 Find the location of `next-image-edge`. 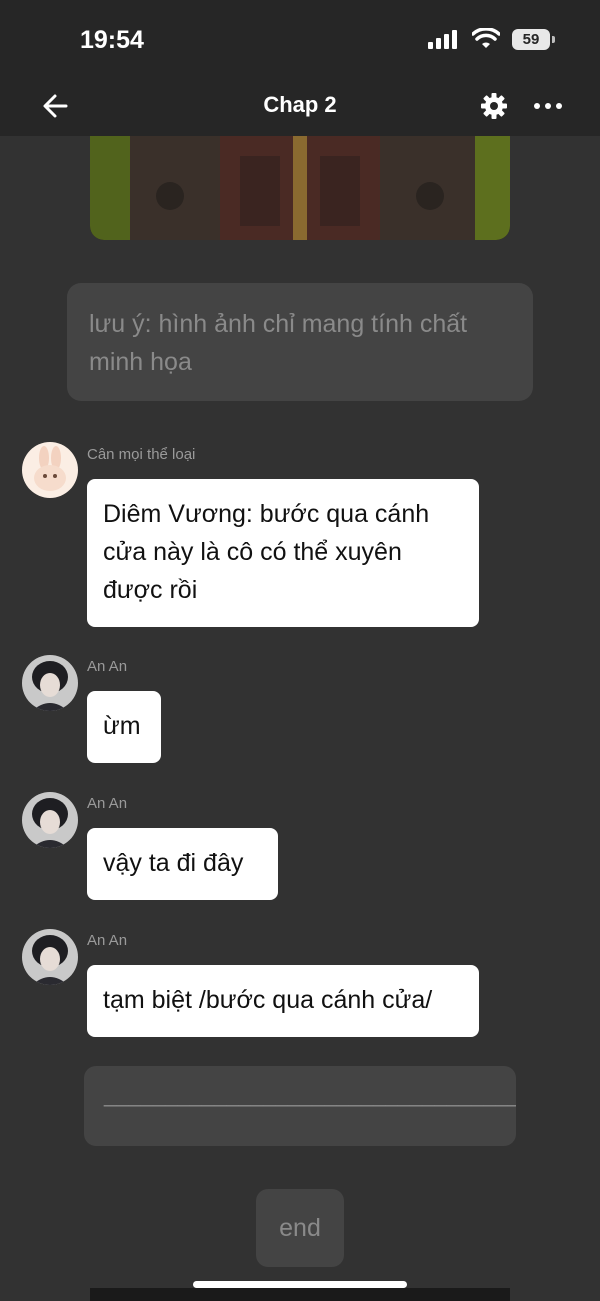

next-image-edge is located at coordinates (300, 1294).